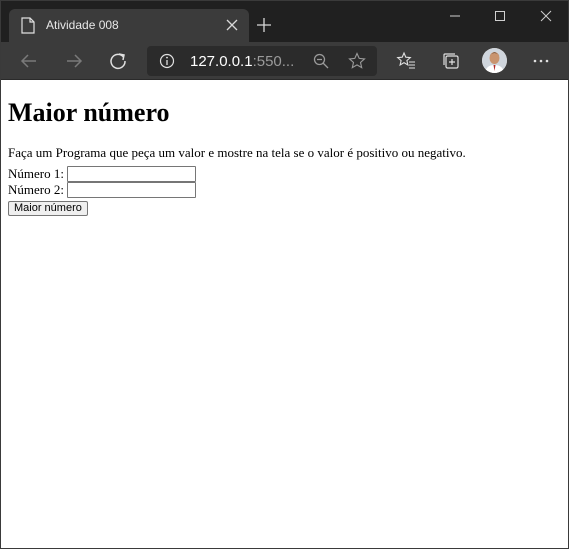  What do you see at coordinates (28, 25) in the screenshot?
I see `page-icon` at bounding box center [28, 25].